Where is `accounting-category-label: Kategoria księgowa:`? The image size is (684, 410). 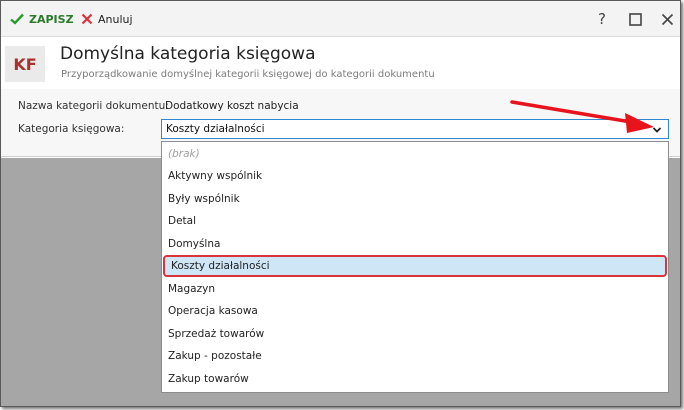
accounting-category-label: Kategoria księgowa: is located at coordinates (71, 129).